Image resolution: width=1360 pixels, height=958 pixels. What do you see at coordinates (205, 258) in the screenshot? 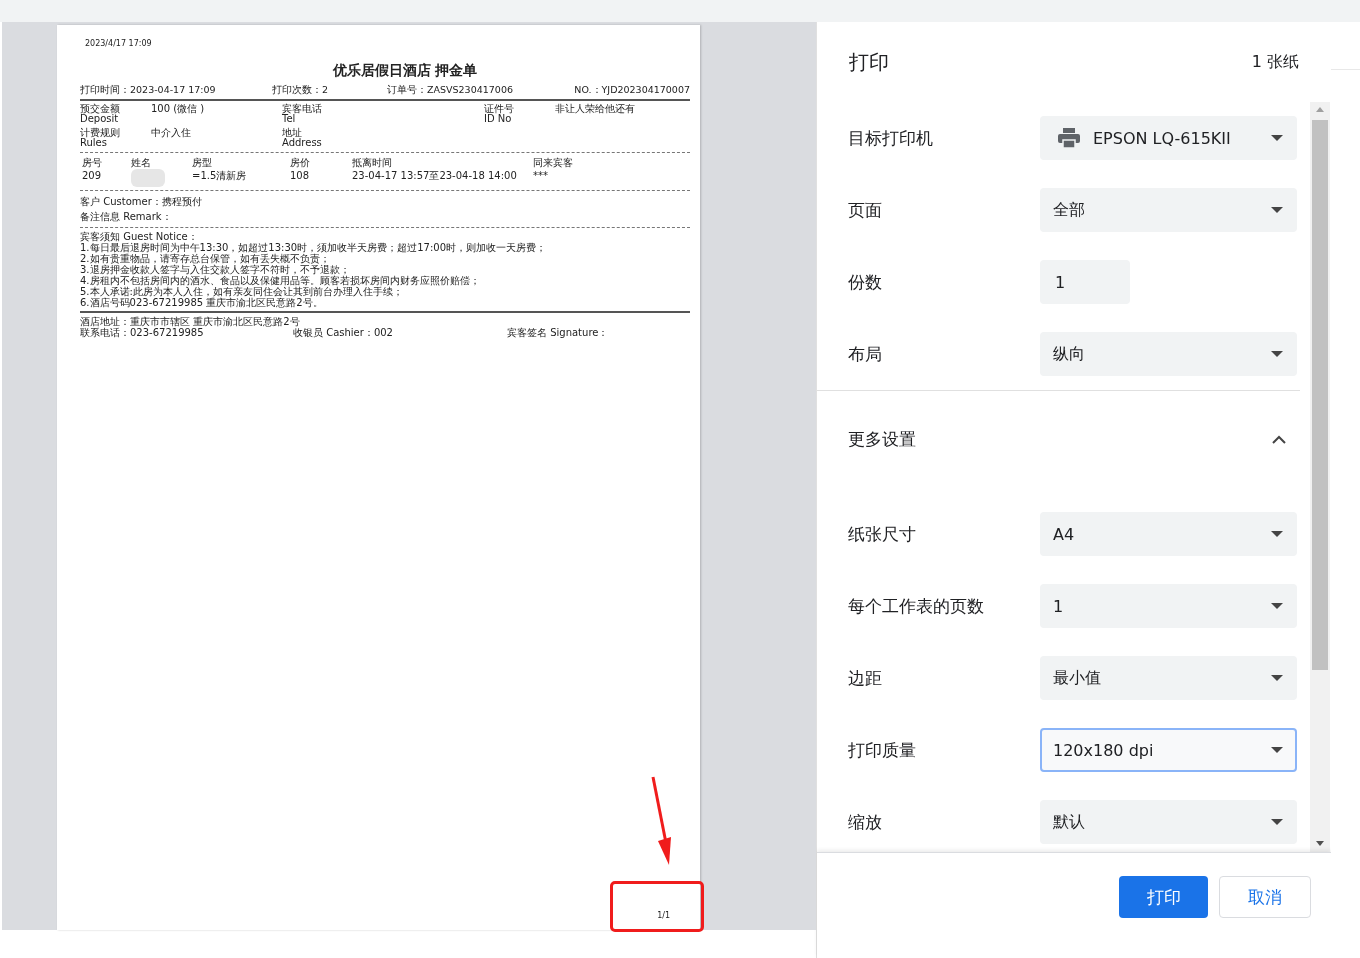
I see `notice-text: 2.如有贵重物品，请寄存总台保管，如有丢失概不负责；` at bounding box center [205, 258].